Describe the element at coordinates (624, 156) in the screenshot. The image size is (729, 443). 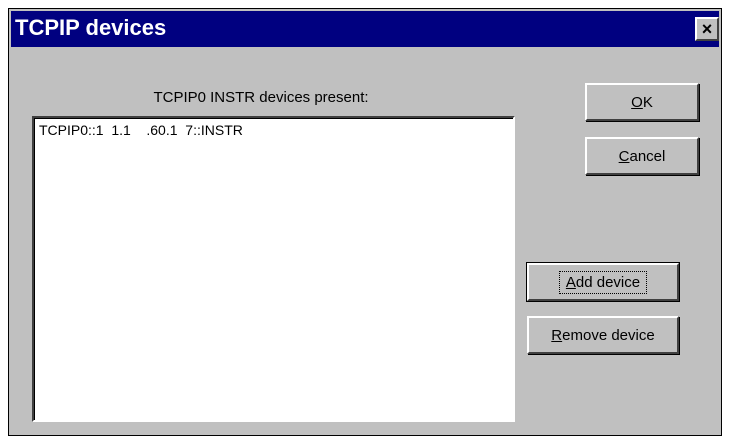
I see `cancel-button-accel: C` at that location.